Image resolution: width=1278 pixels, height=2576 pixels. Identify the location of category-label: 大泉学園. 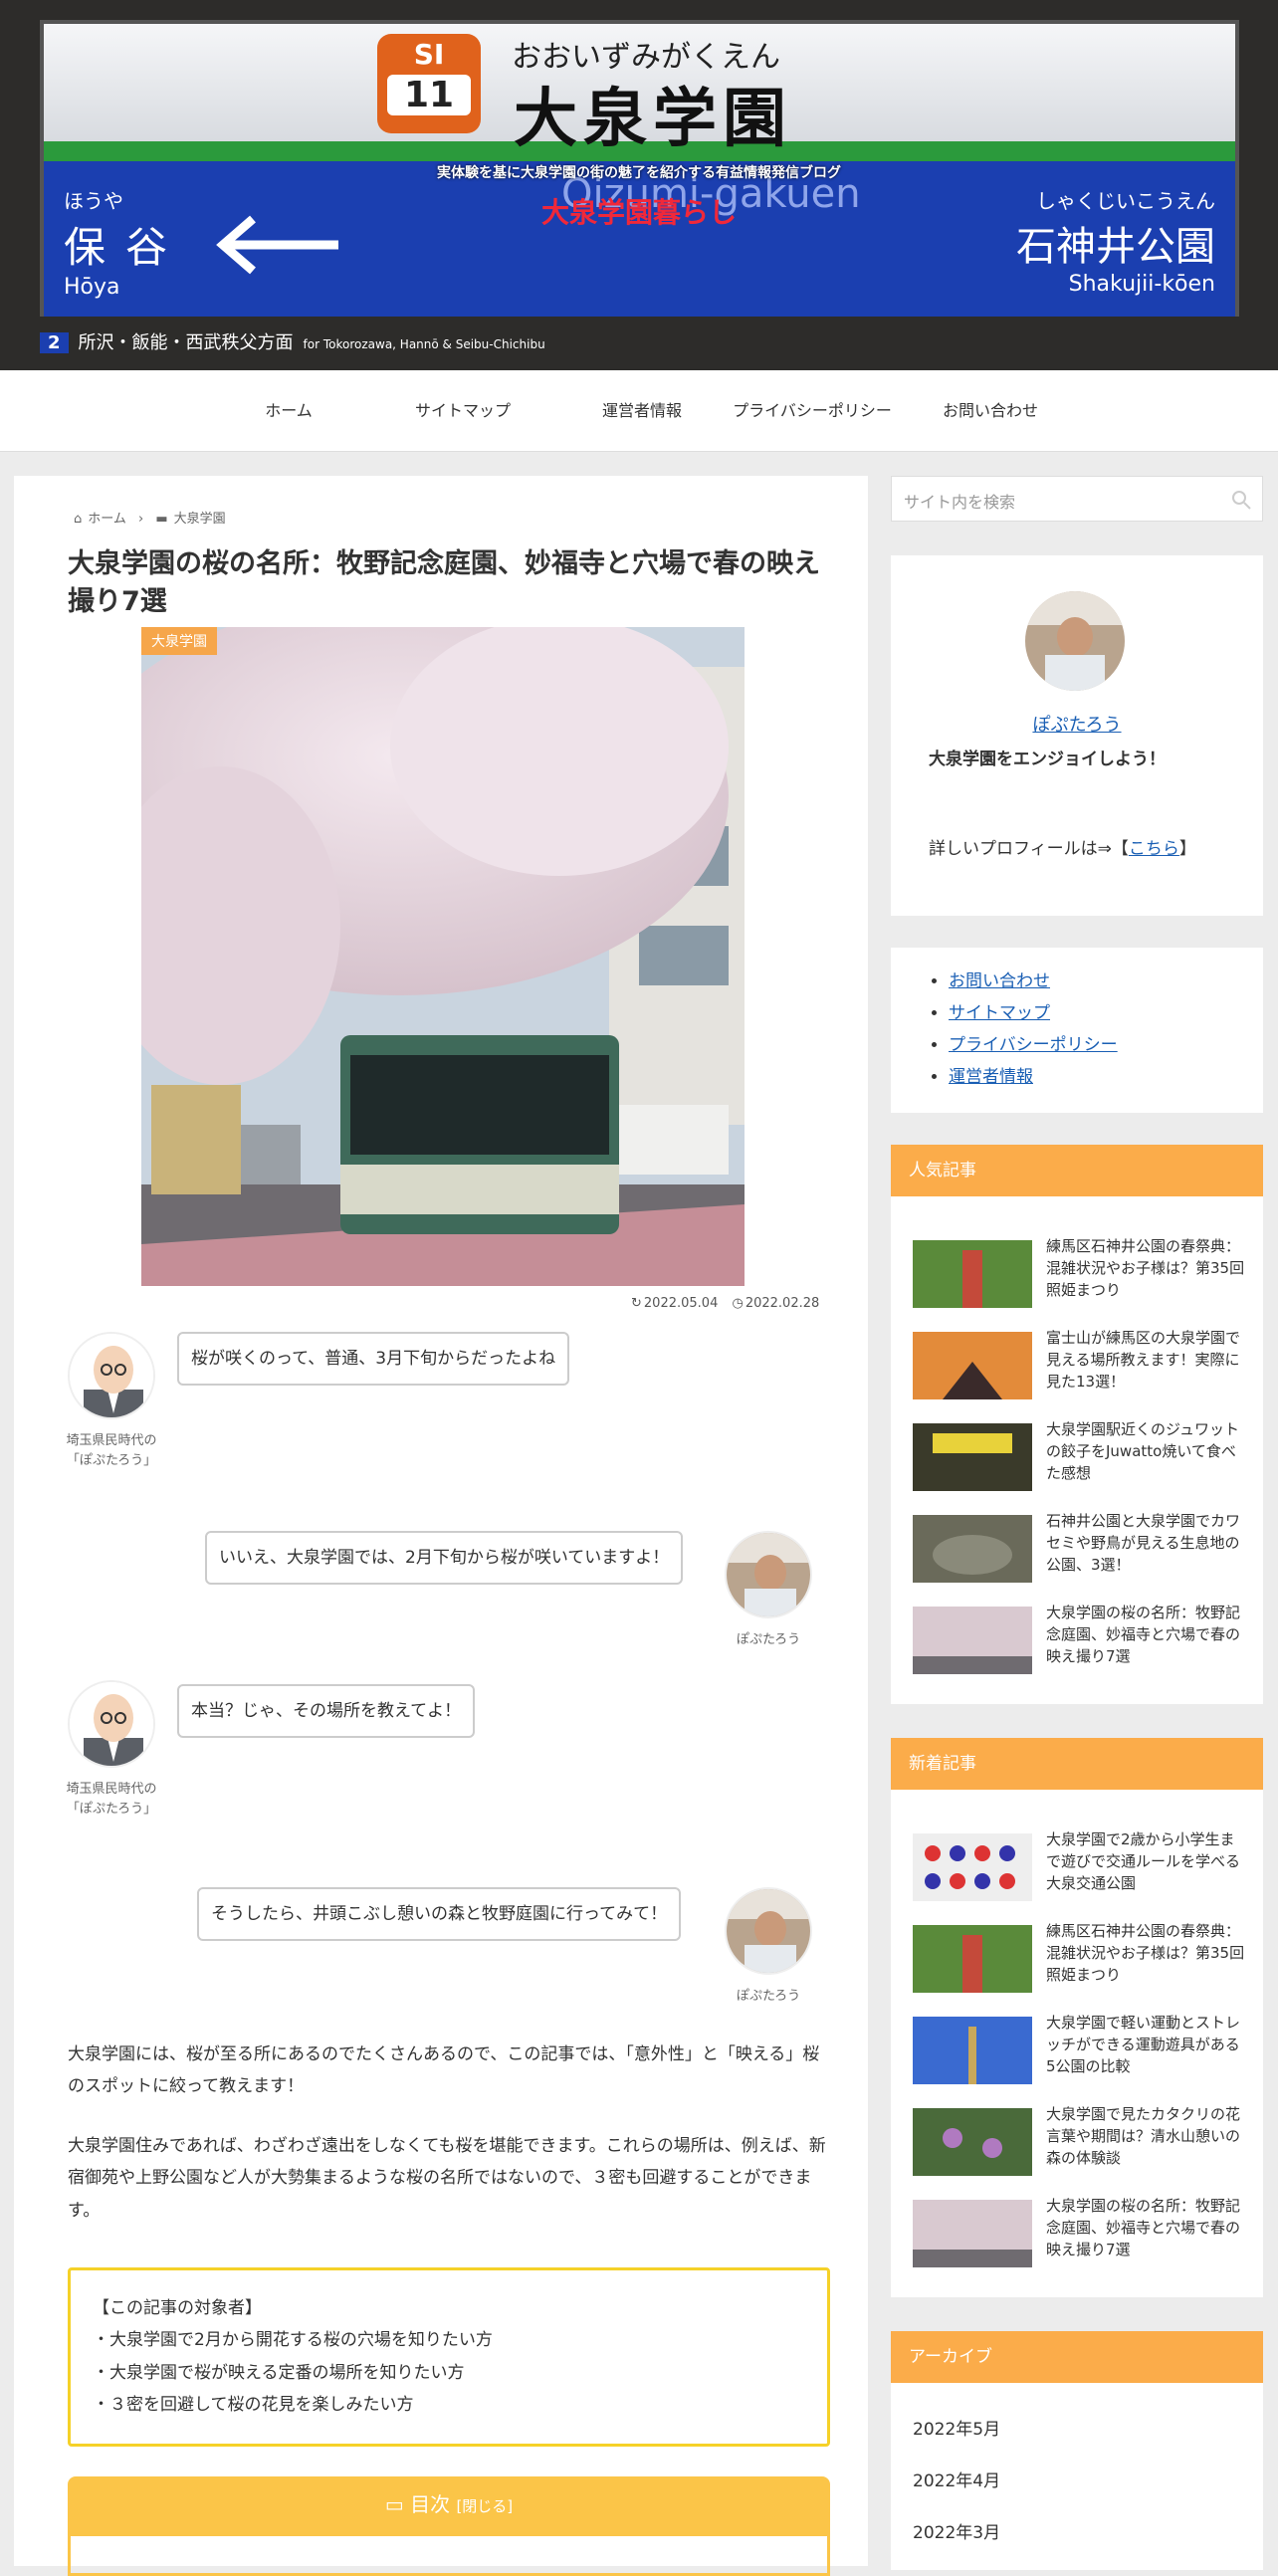
(179, 641).